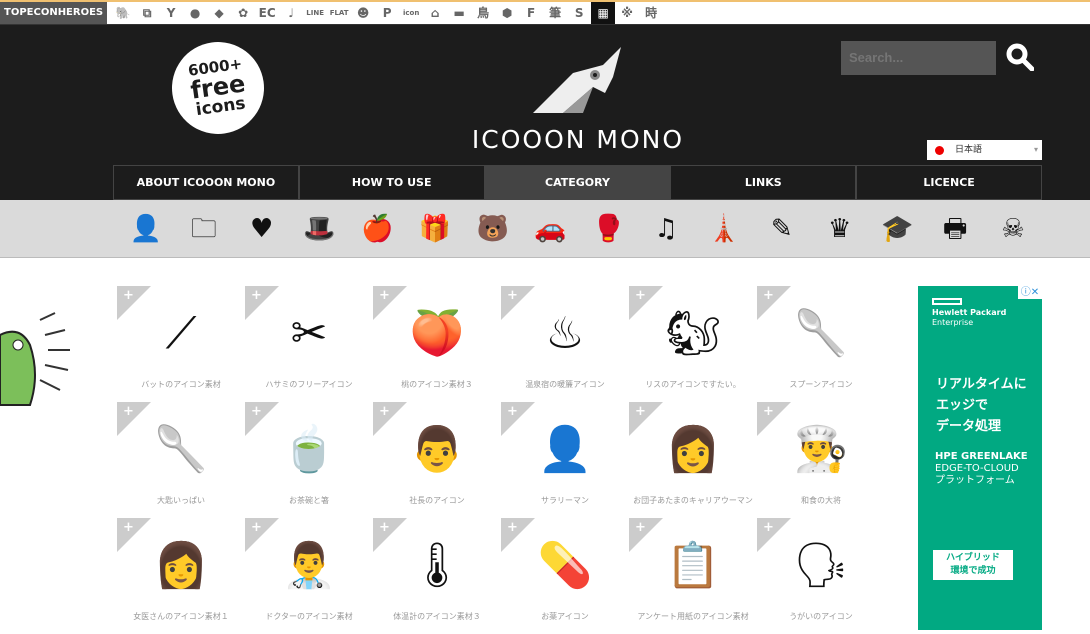 This screenshot has height=634, width=1090. What do you see at coordinates (507, 13) in the screenshot?
I see `topbar-site-link: ⬢` at bounding box center [507, 13].